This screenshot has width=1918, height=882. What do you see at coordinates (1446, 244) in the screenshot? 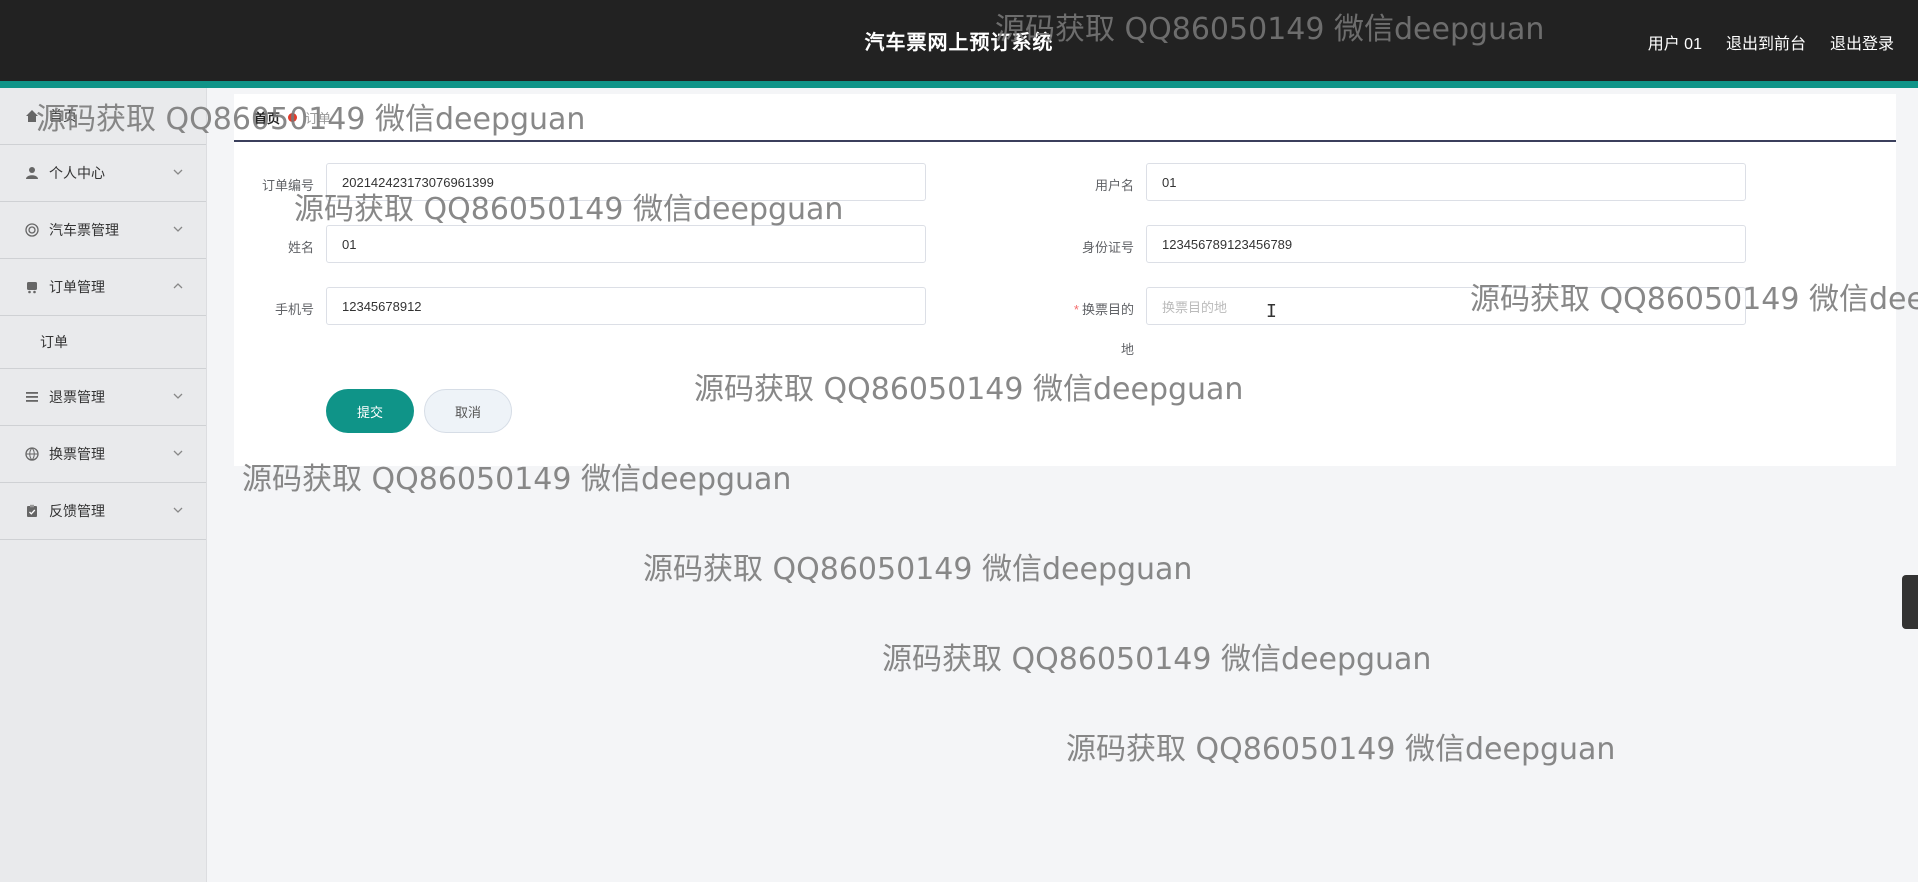
I see `id-number-input: 123456789123456789` at bounding box center [1446, 244].